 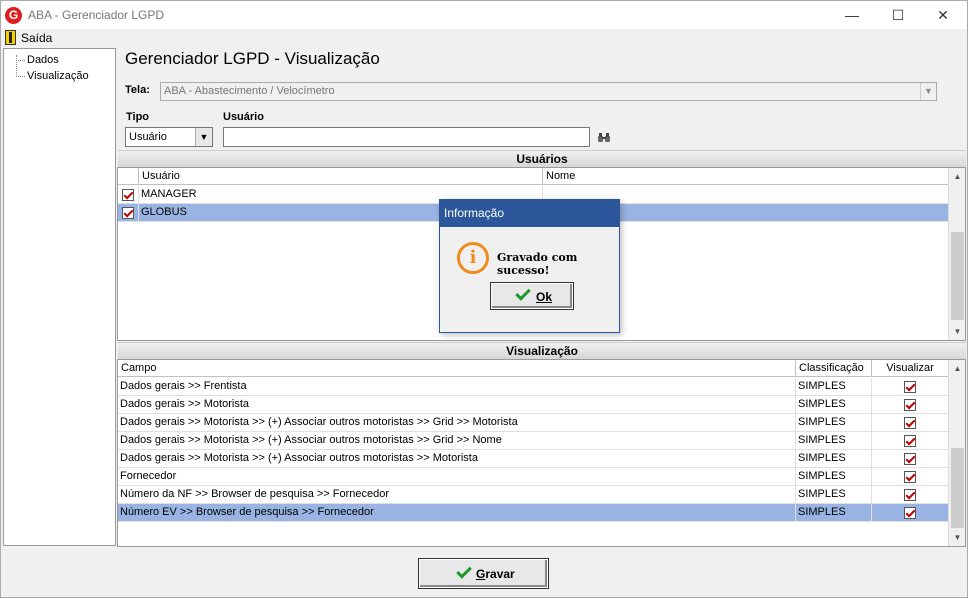 What do you see at coordinates (10, 37) in the screenshot?
I see `door-exit-icon` at bounding box center [10, 37].